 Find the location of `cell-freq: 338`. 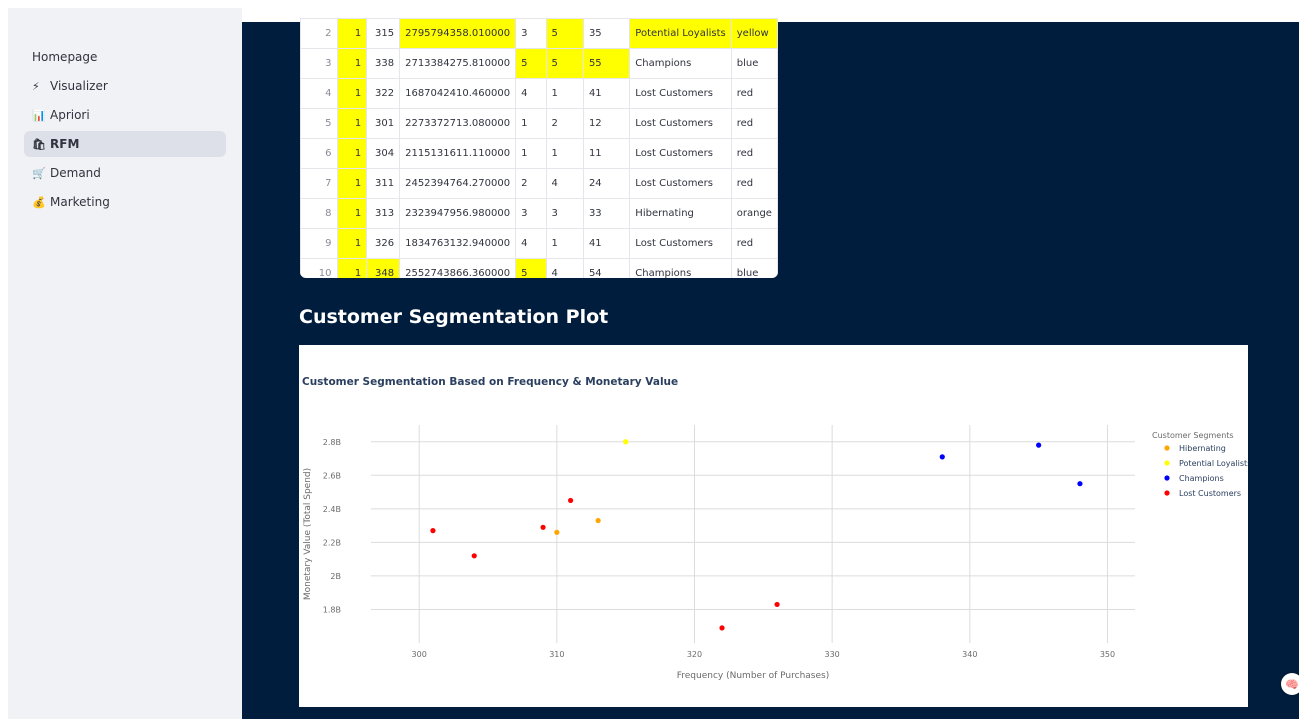

cell-freq: 338 is located at coordinates (383, 63).